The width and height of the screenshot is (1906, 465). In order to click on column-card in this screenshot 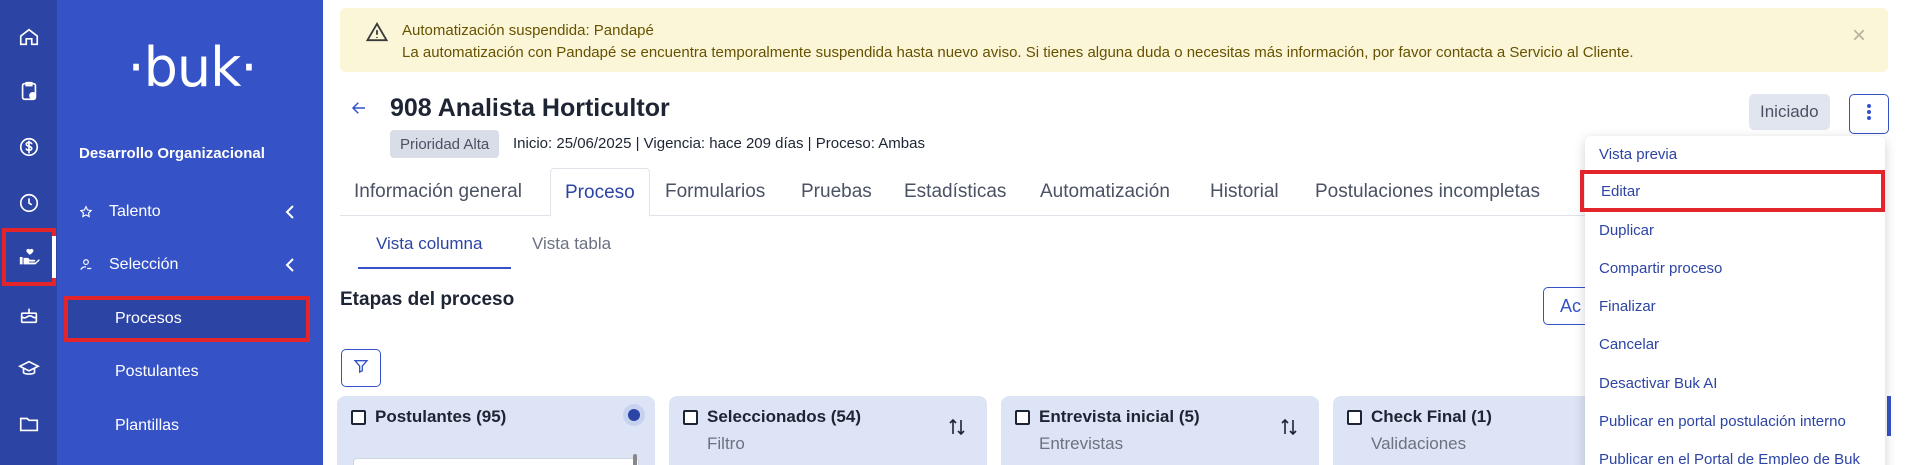, I will do `click(496, 461)`.